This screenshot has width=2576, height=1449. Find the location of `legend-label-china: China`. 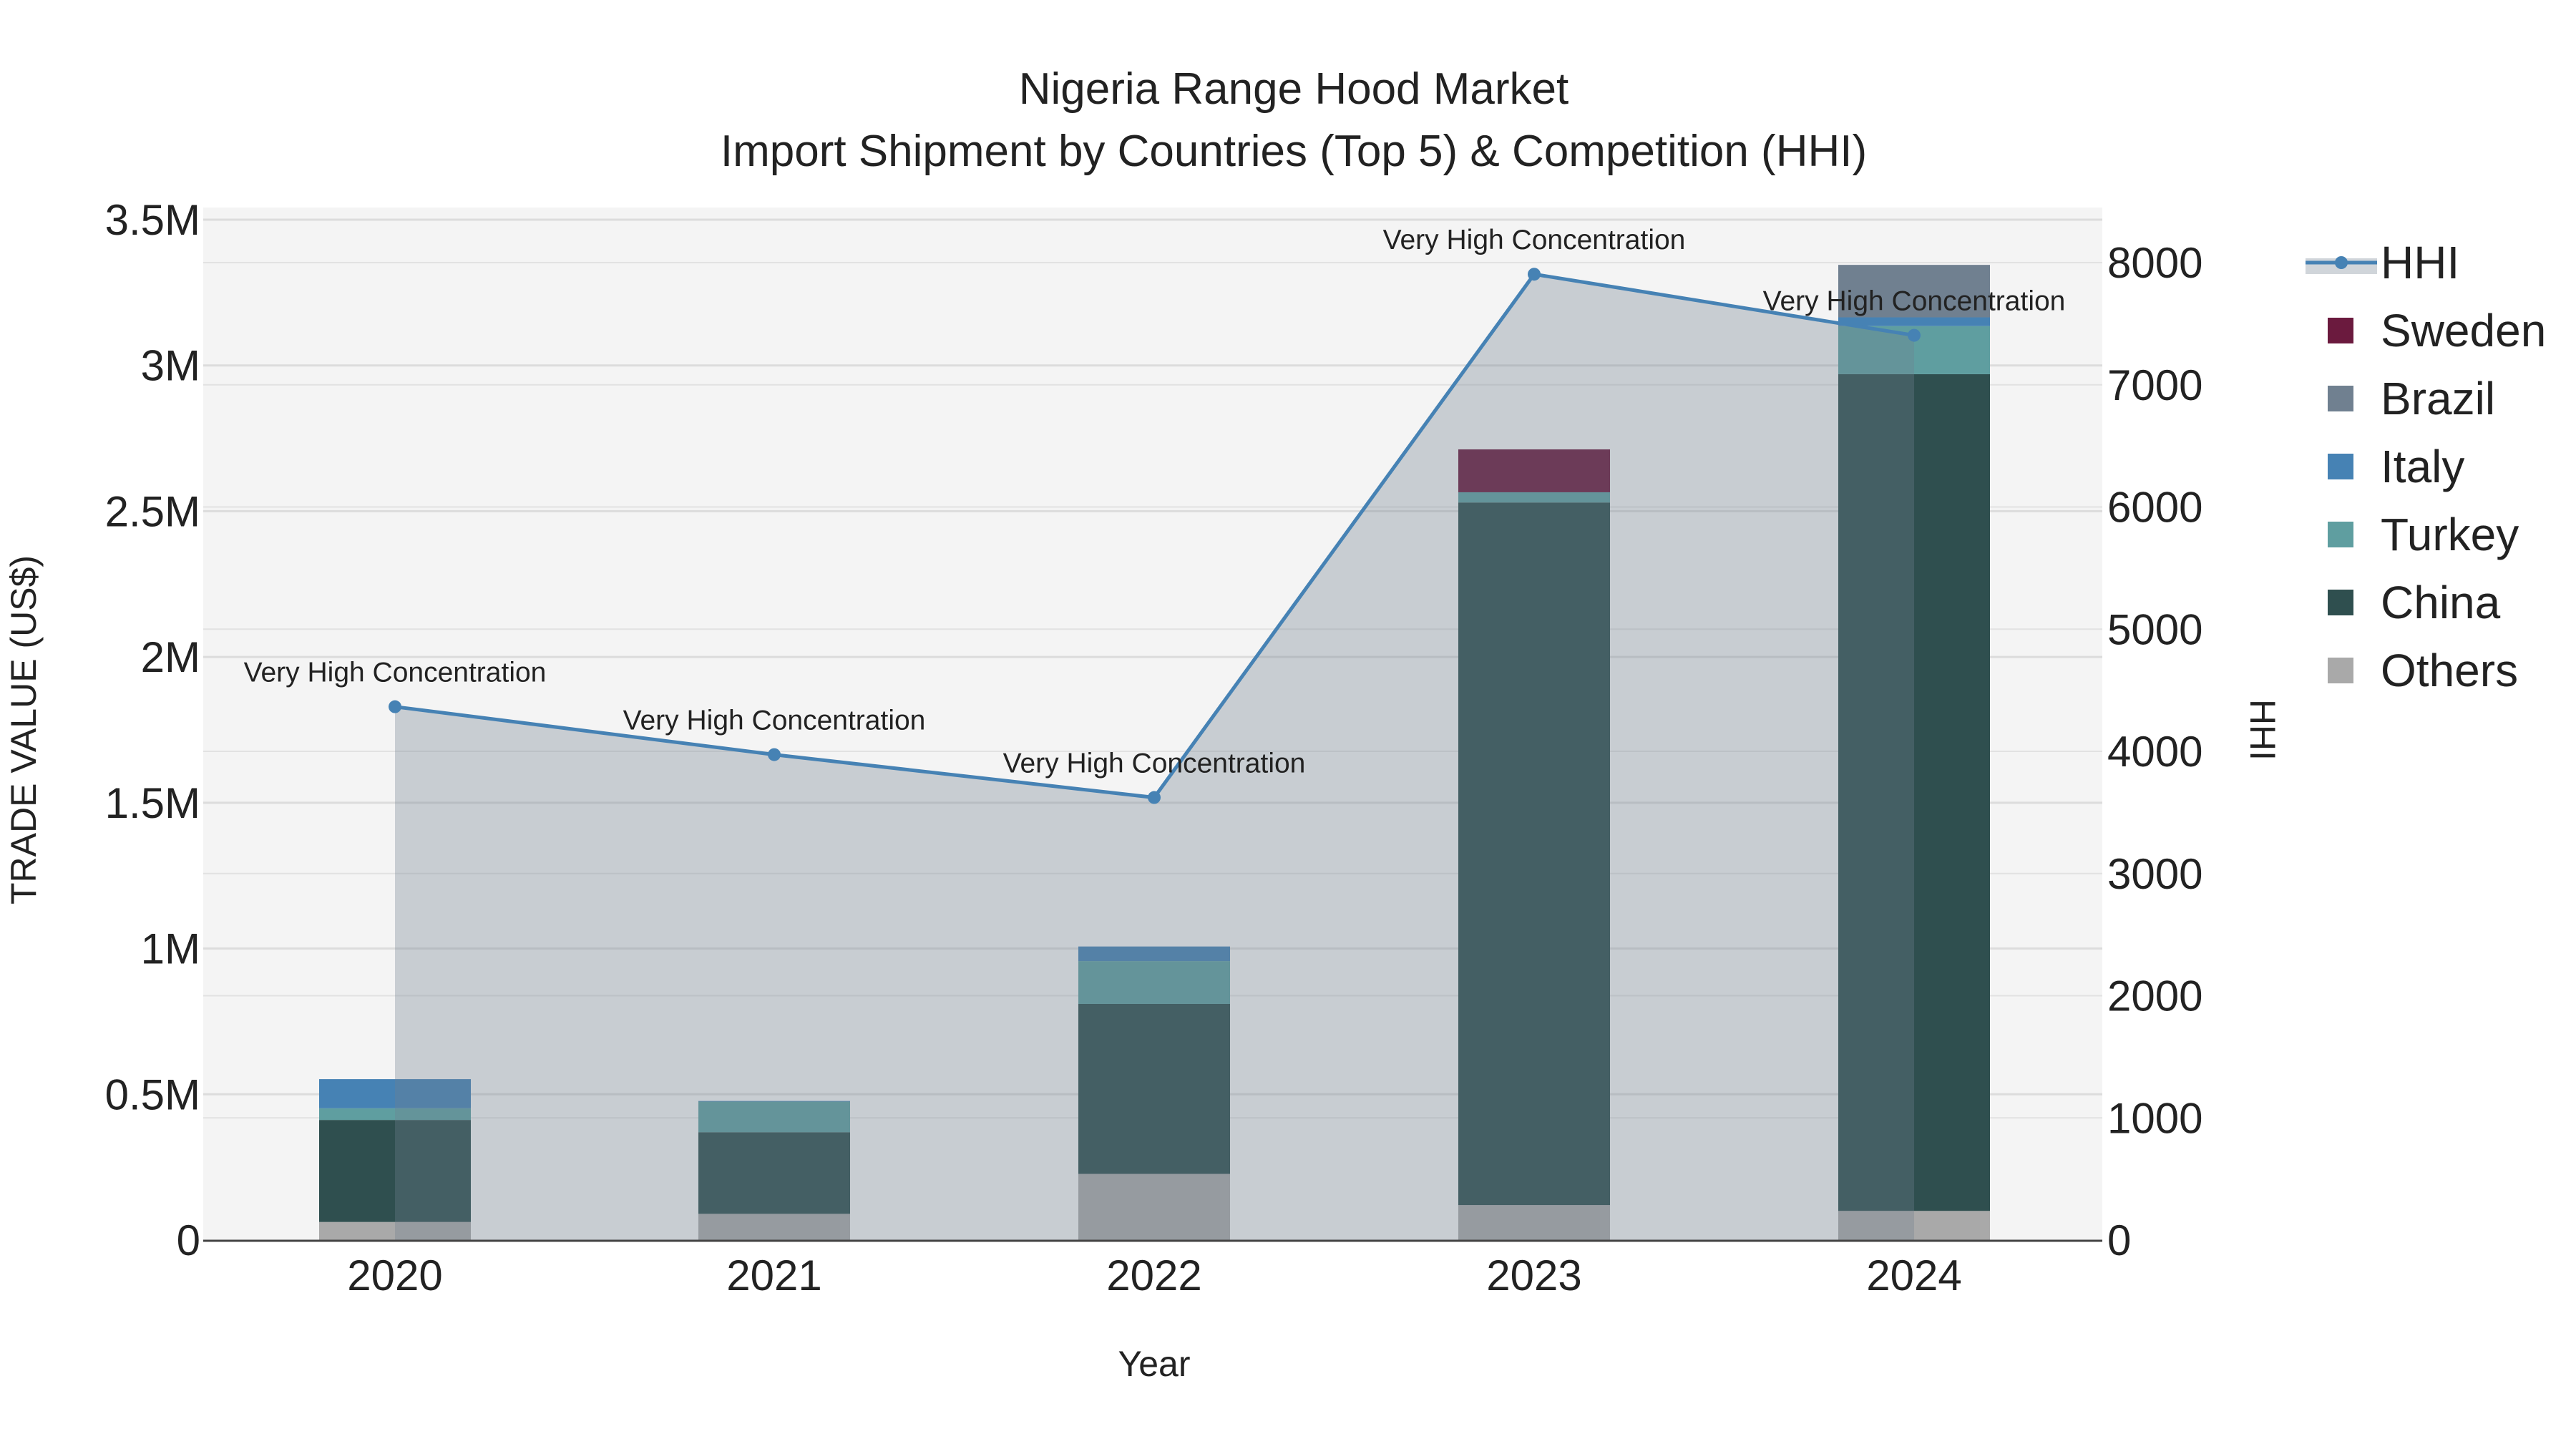

legend-label-china: China is located at coordinates (2441, 602).